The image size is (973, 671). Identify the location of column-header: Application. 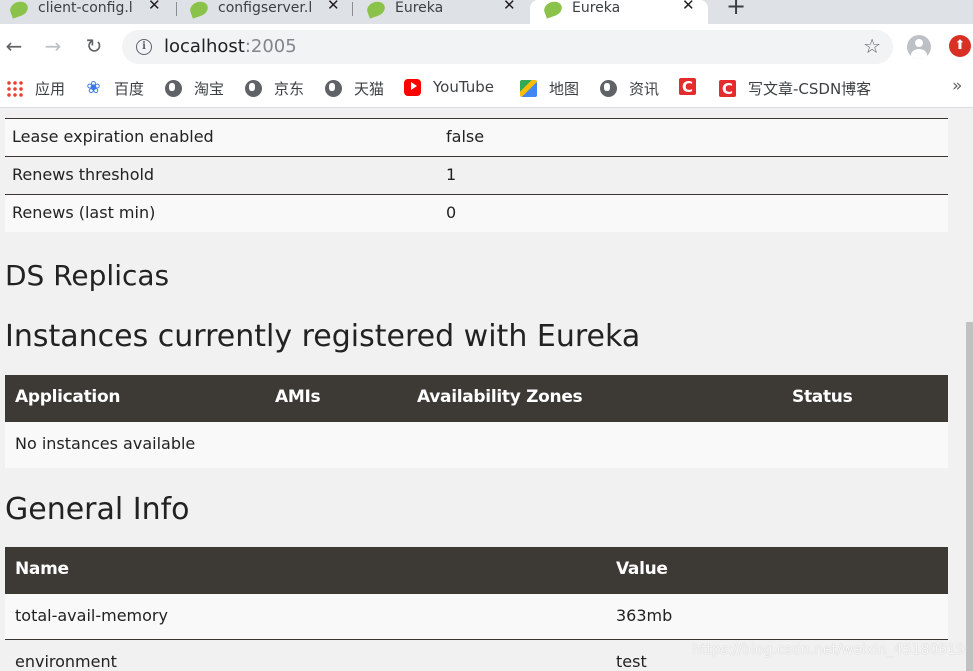
(68, 397).